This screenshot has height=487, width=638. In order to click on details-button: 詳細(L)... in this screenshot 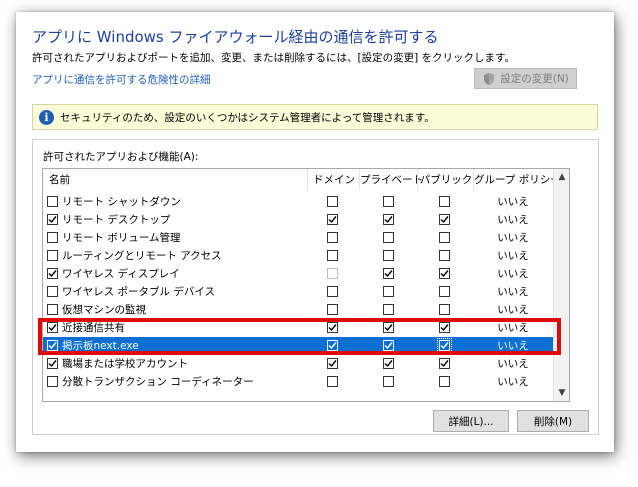, I will do `click(471, 421)`.